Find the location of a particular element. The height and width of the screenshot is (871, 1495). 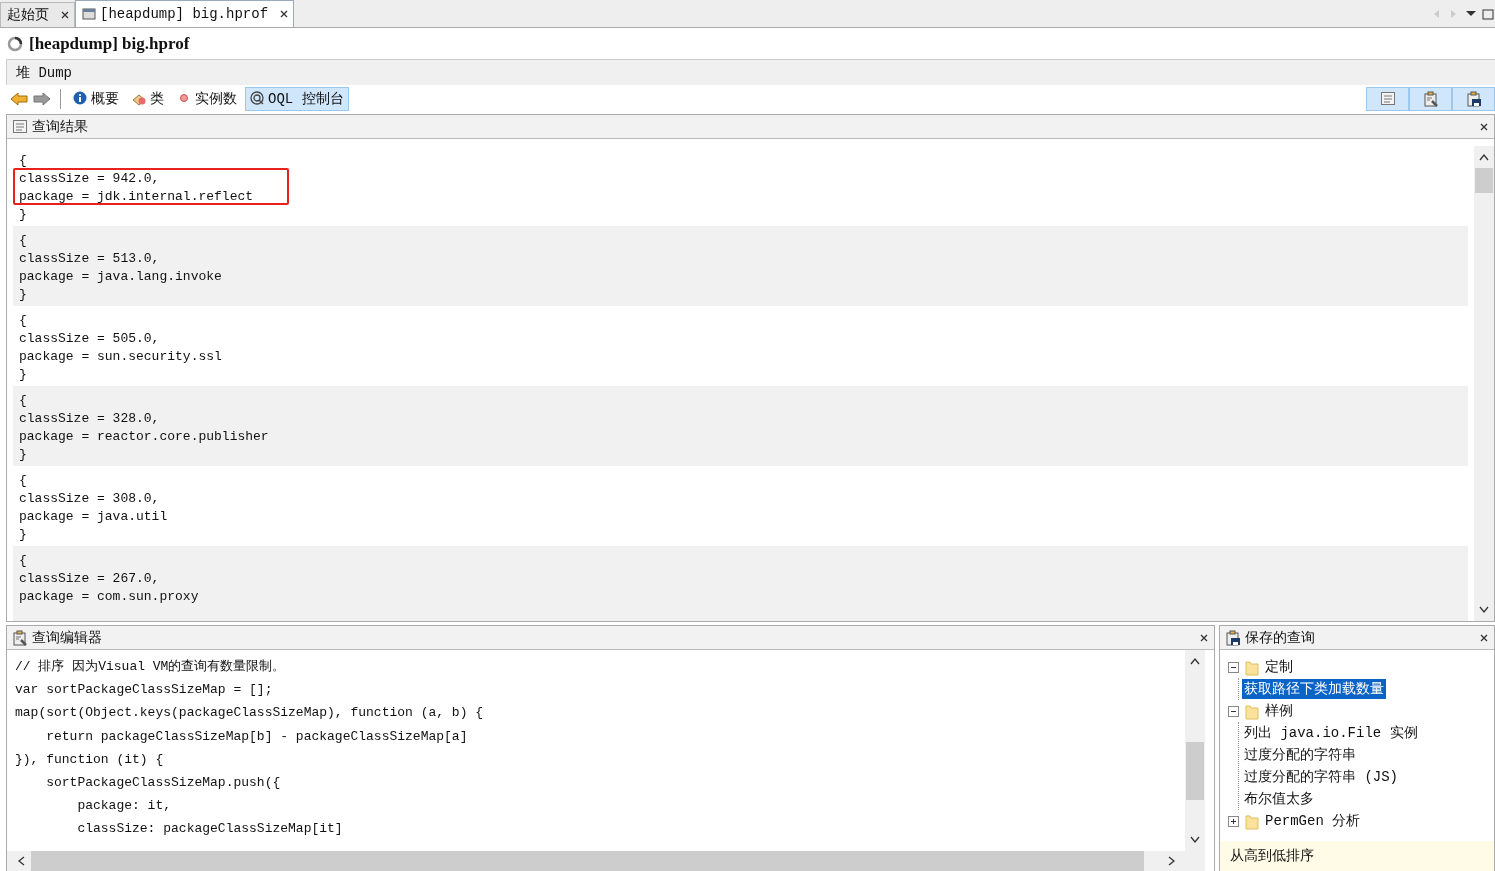

view-tab: 堆 Dump is located at coordinates (39, 72).